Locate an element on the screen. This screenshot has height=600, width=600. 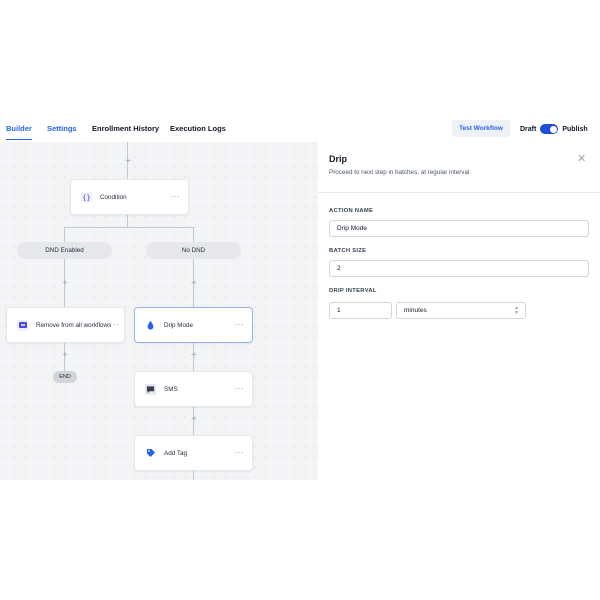
close-icon: ✕ is located at coordinates (581, 158).